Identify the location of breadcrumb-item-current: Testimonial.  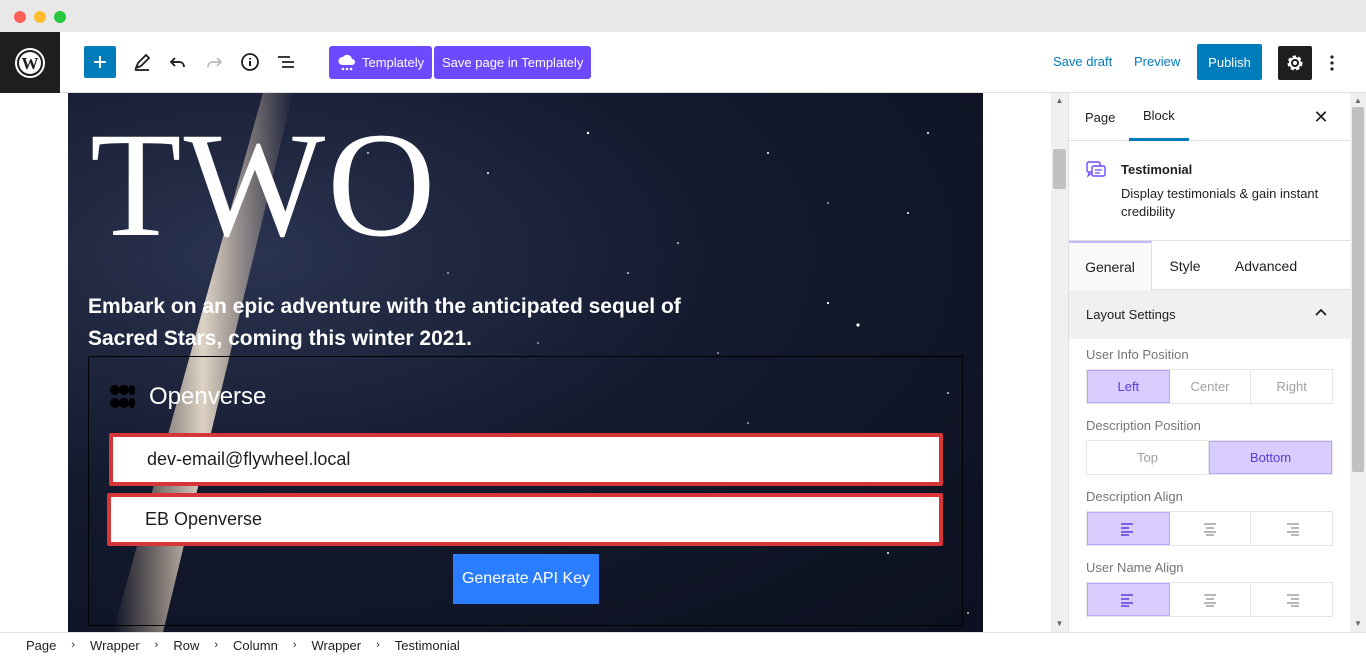
(427, 645).